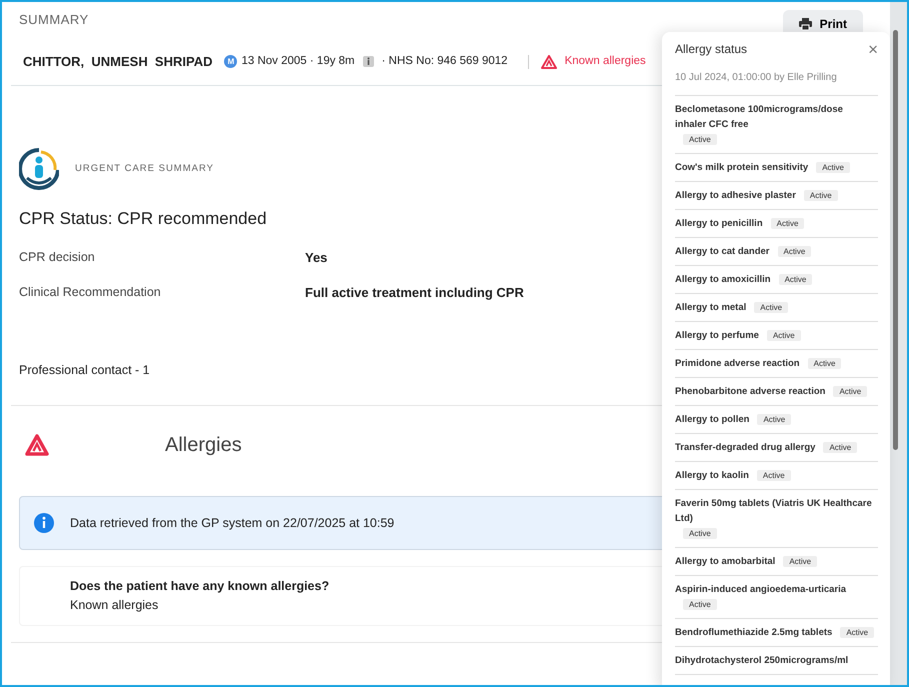  Describe the element at coordinates (774, 511) in the screenshot. I see `allergy-name: Faverin 50mg tablets (Viatris UK Healthcare Ltd)` at that location.